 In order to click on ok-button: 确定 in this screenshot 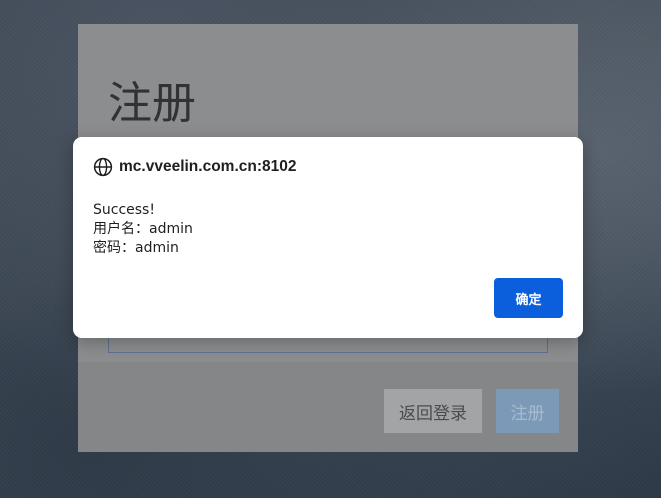, I will do `click(528, 298)`.